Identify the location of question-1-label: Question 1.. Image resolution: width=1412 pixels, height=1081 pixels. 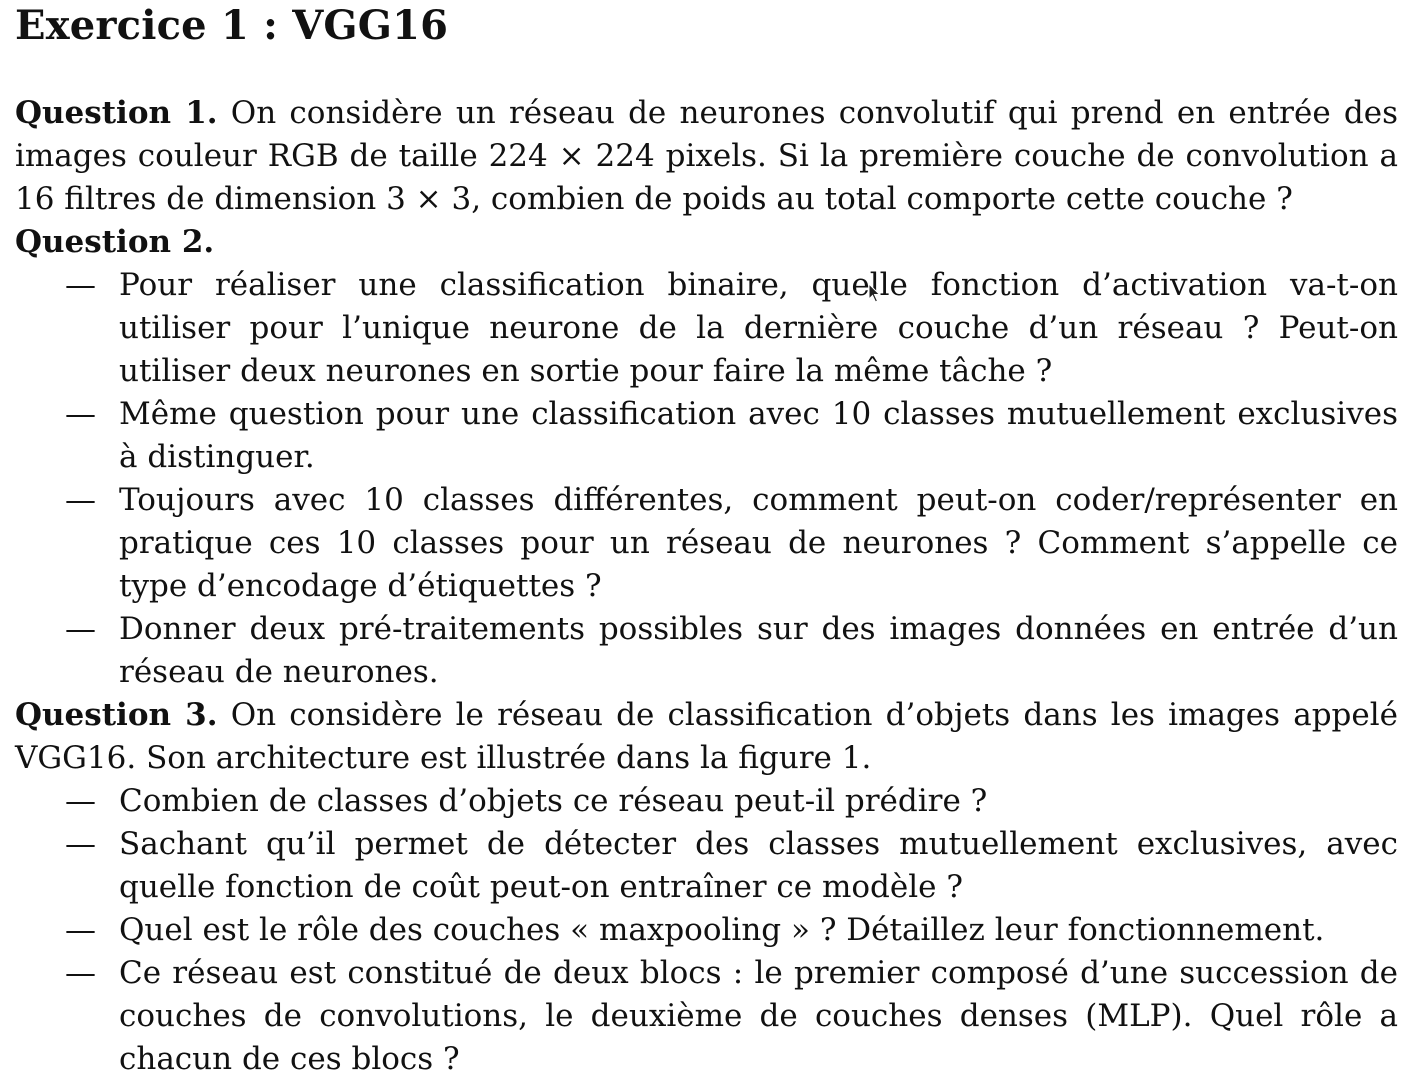
(116, 113).